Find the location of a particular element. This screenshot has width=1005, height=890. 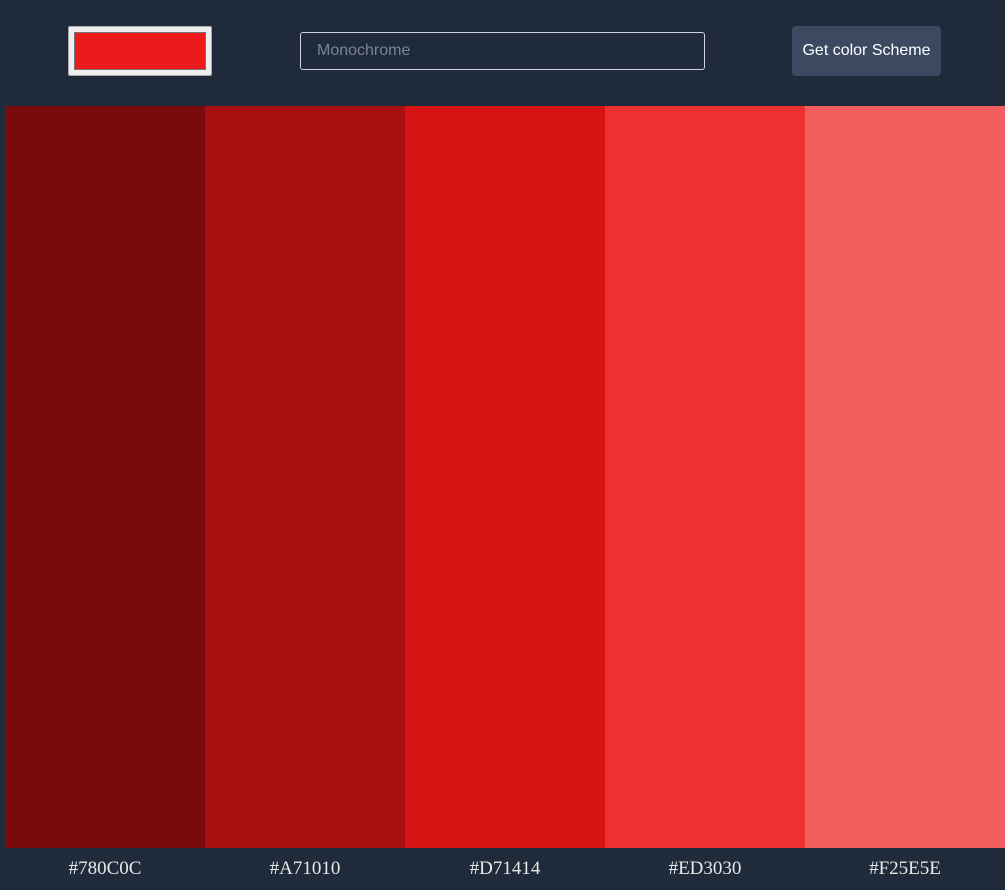

hex-label-3: #D71414 is located at coordinates (505, 868).